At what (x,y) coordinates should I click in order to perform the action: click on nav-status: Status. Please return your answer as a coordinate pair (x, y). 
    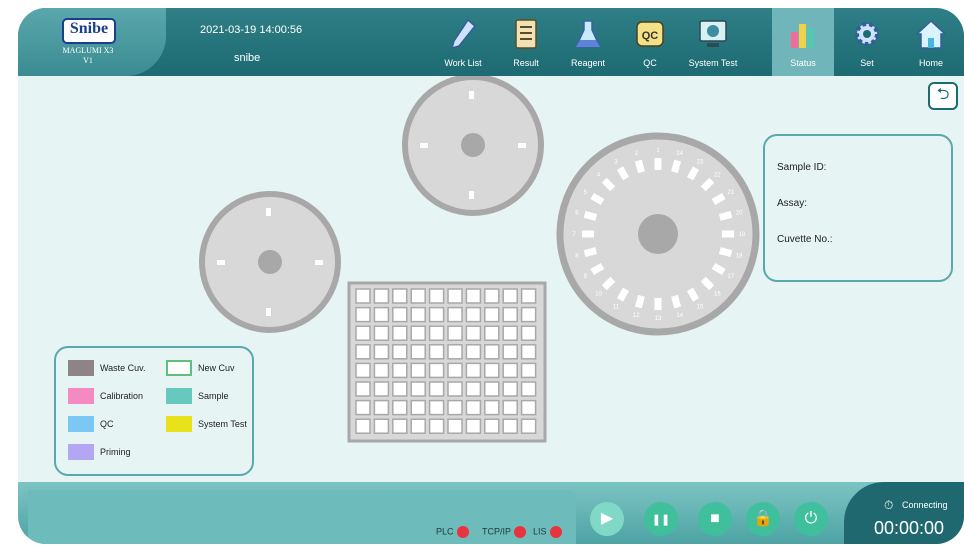
    Looking at the image, I should click on (803, 42).